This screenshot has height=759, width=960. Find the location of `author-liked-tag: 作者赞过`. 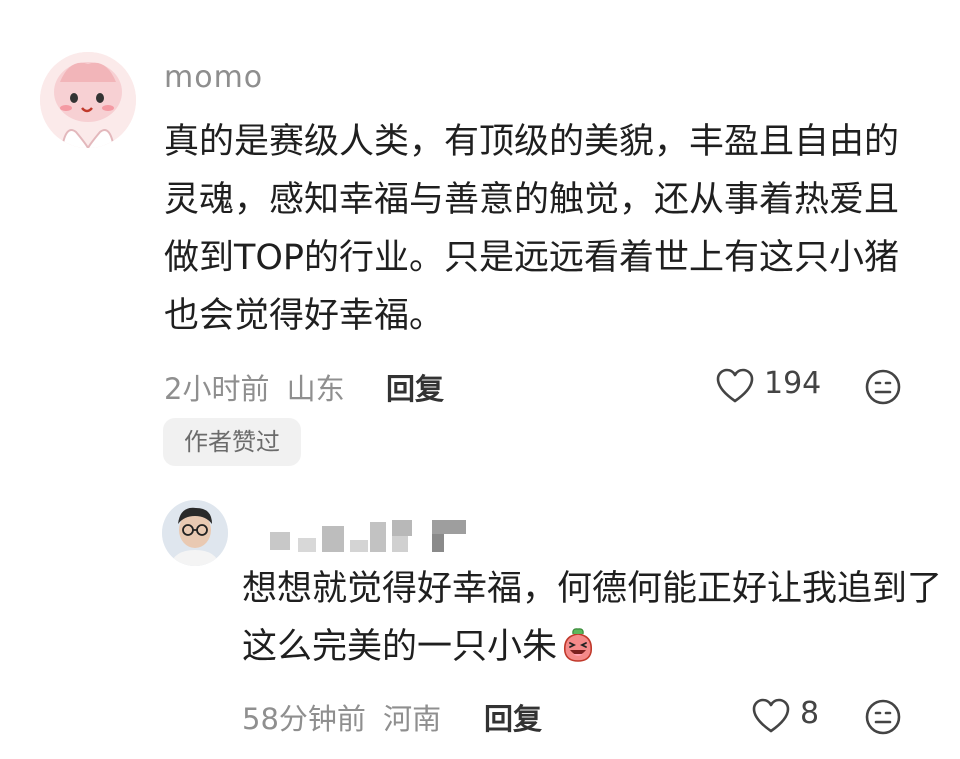

author-liked-tag: 作者赞过 is located at coordinates (232, 442).